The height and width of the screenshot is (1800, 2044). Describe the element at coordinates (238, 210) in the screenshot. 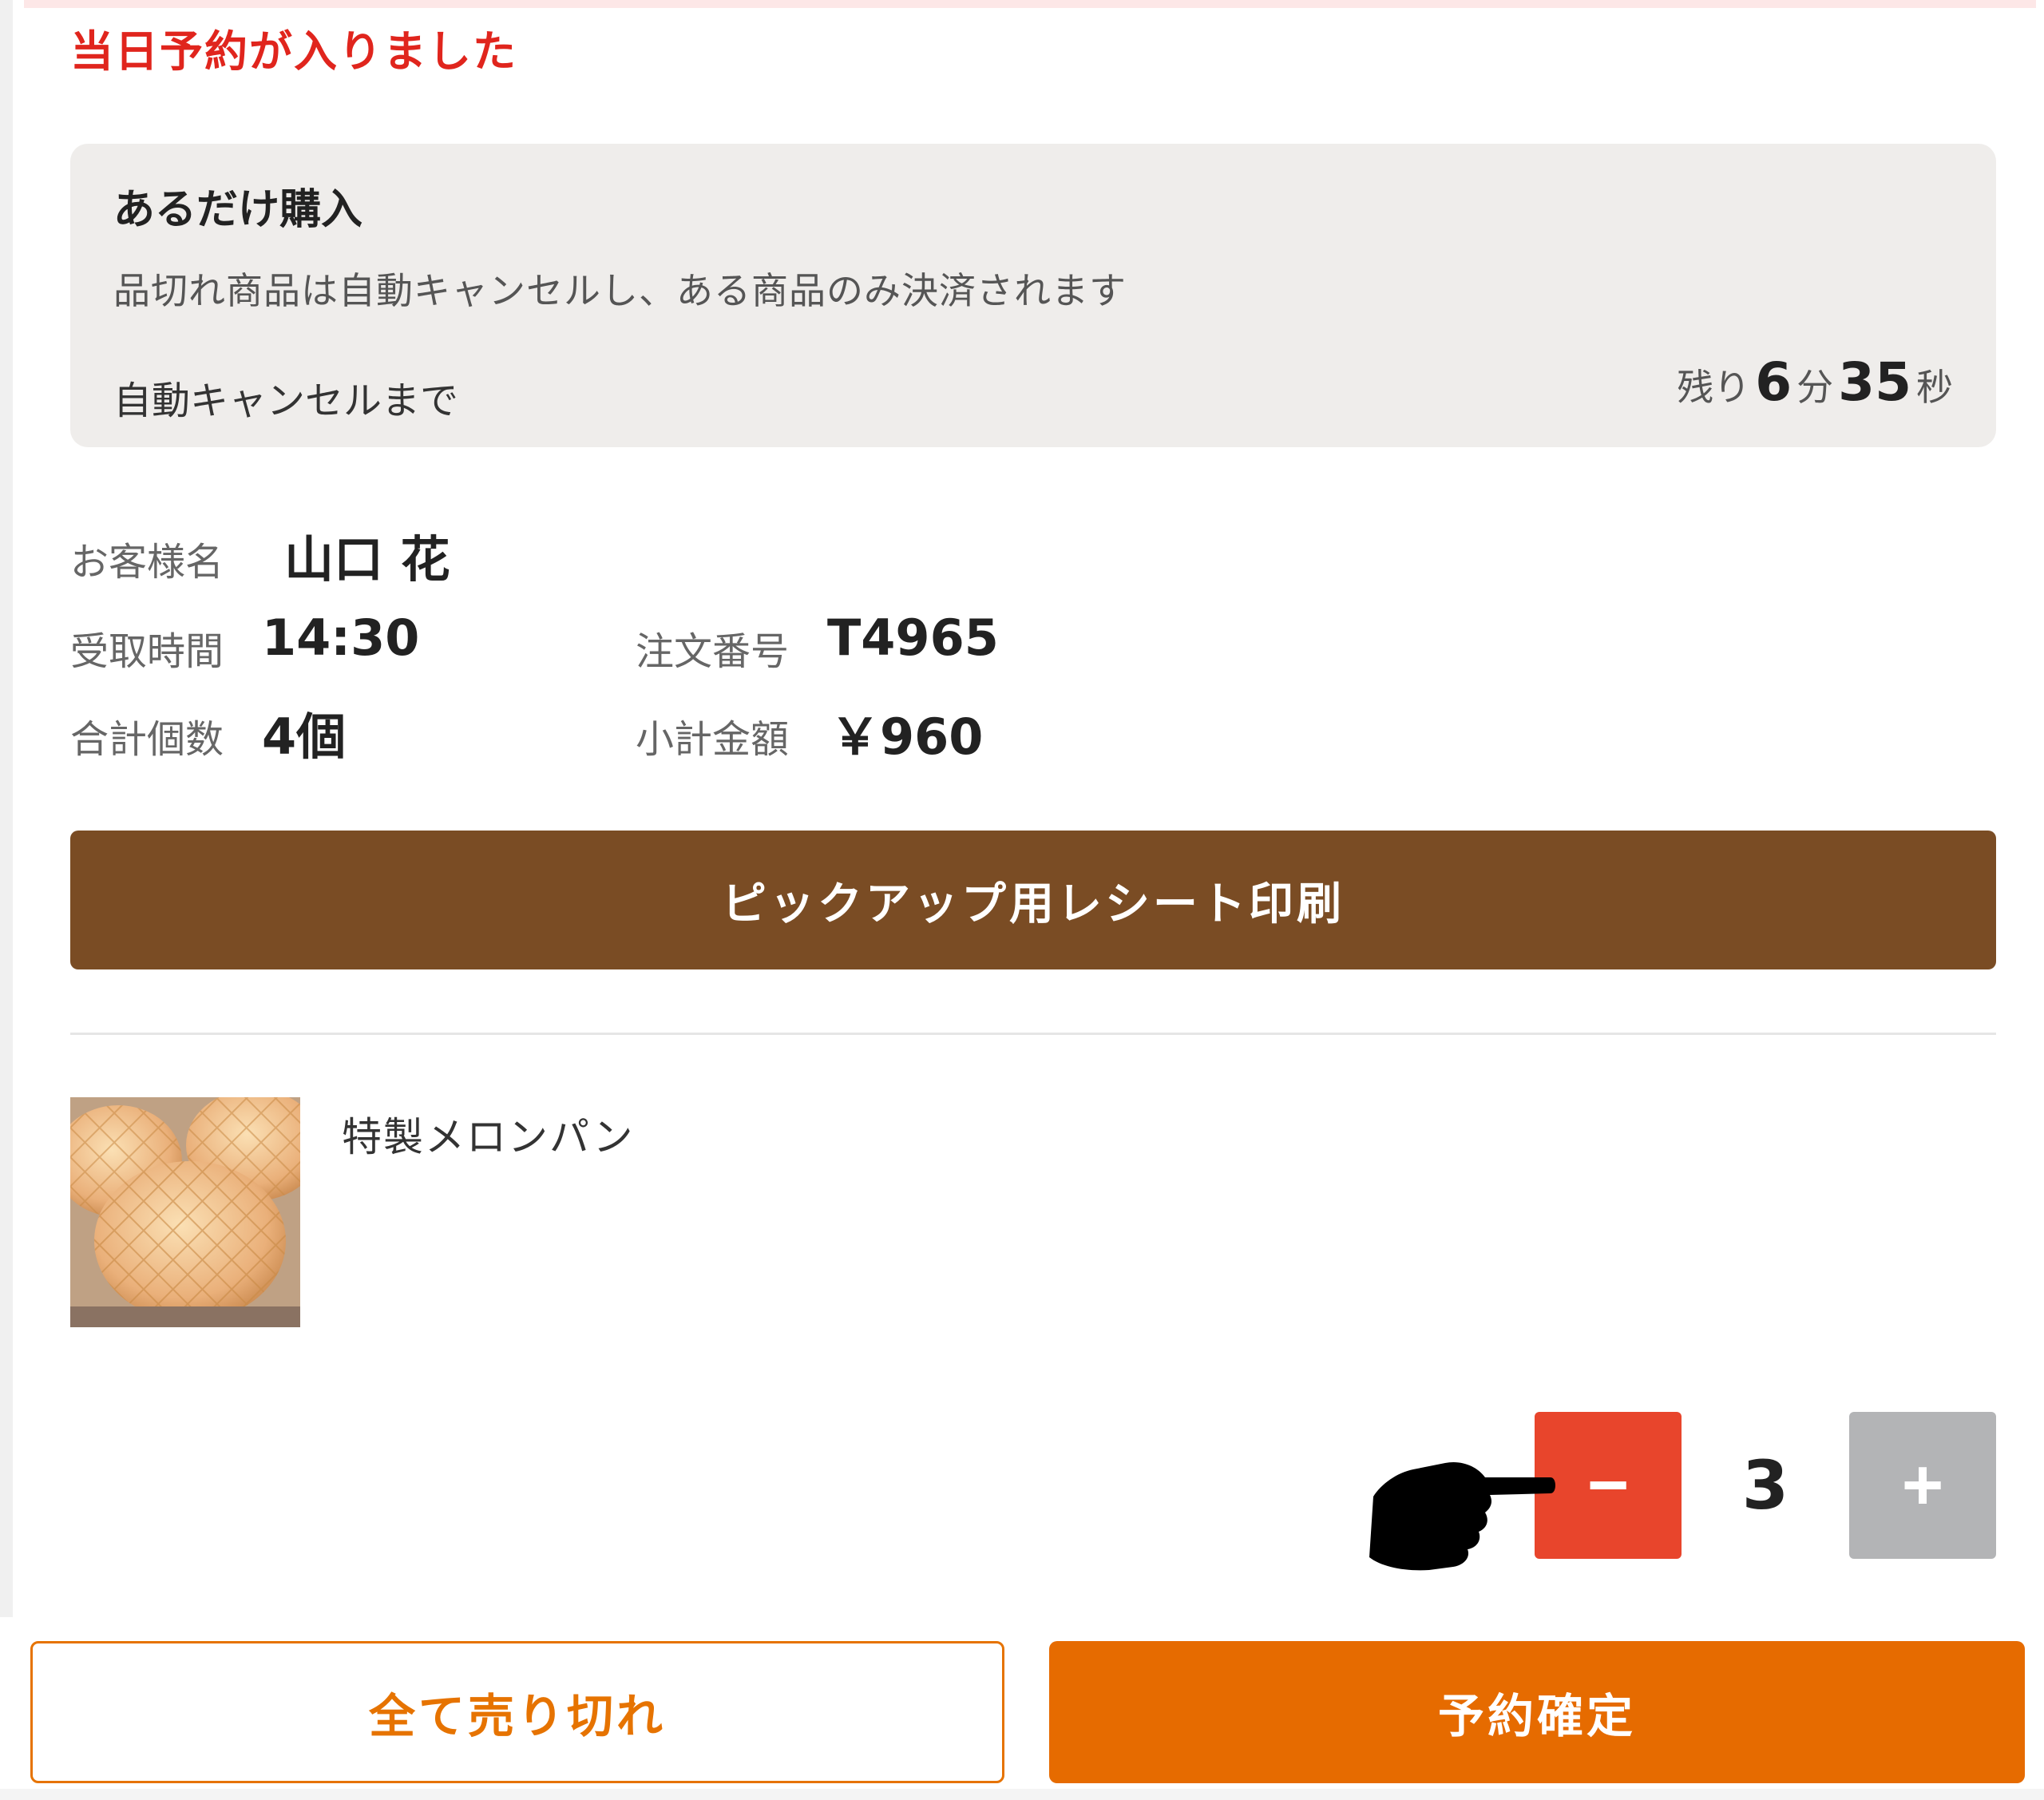

I see `notice-title: あるだけ購入` at that location.